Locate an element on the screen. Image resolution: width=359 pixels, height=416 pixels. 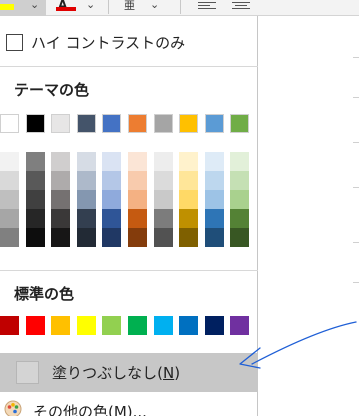
theme-colors-heading: テーマの色 is located at coordinates (52, 90).